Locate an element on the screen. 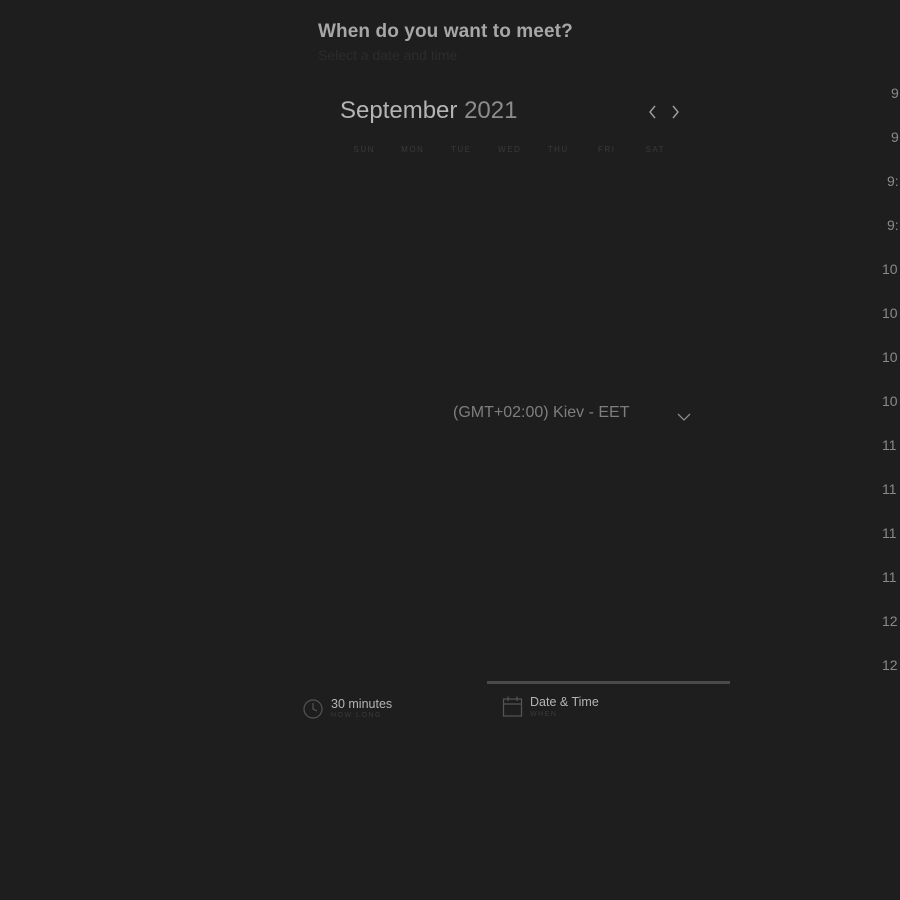 The width and height of the screenshot is (900, 900). weekday-header: SUN MON TUE WED THU FRI SAT is located at coordinates (510, 149).